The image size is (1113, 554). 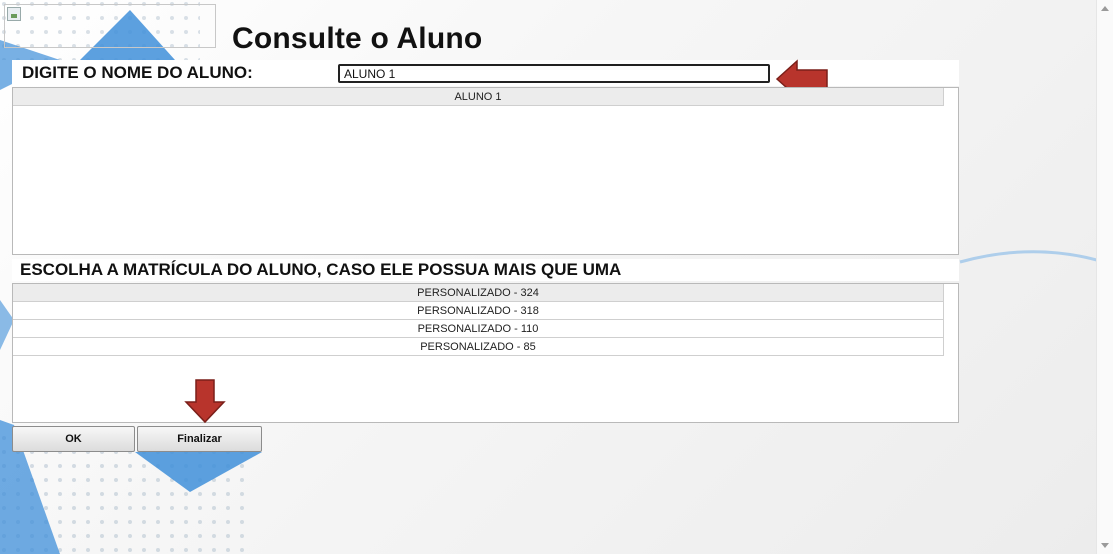 What do you see at coordinates (205, 401) in the screenshot?
I see `arrow-down-icon` at bounding box center [205, 401].